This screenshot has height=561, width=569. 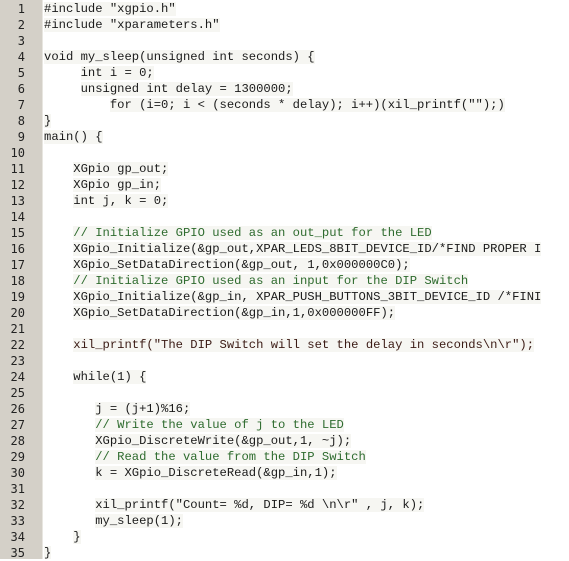 What do you see at coordinates (139, 521) in the screenshot?
I see `code-text: my_sleep(1);` at bounding box center [139, 521].